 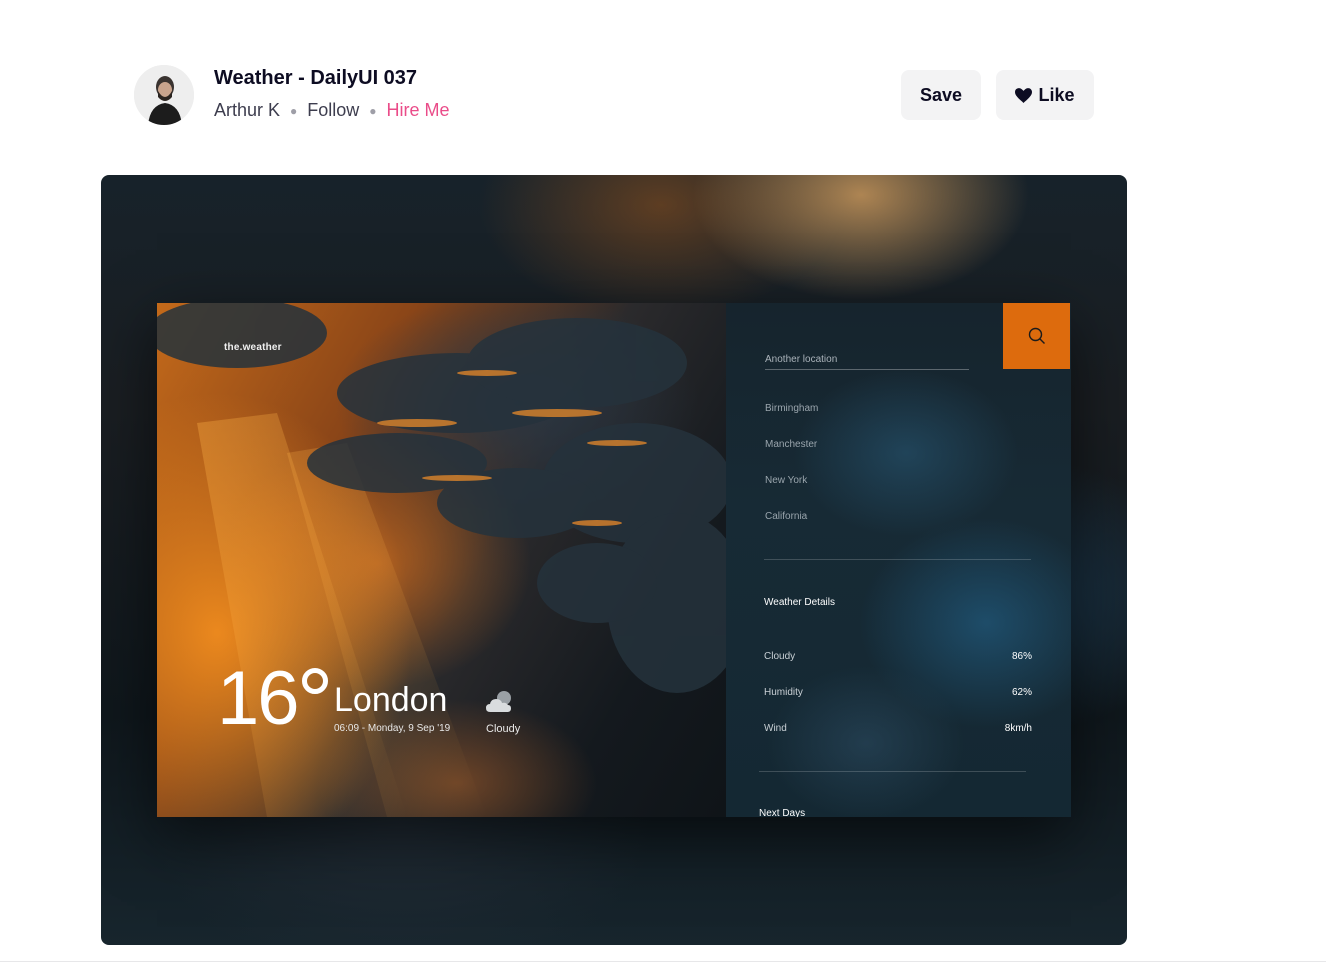 I want to click on location-item: Birmingham, so click(x=791, y=408).